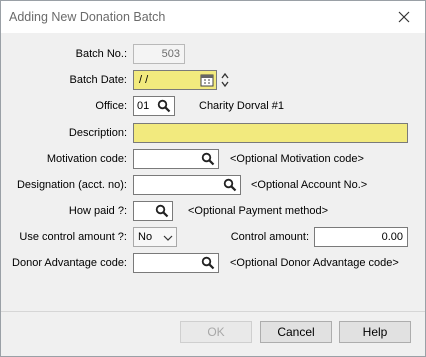 This screenshot has width=426, height=357. What do you see at coordinates (155, 237) in the screenshot?
I see `use-control-amount-select: No` at bounding box center [155, 237].